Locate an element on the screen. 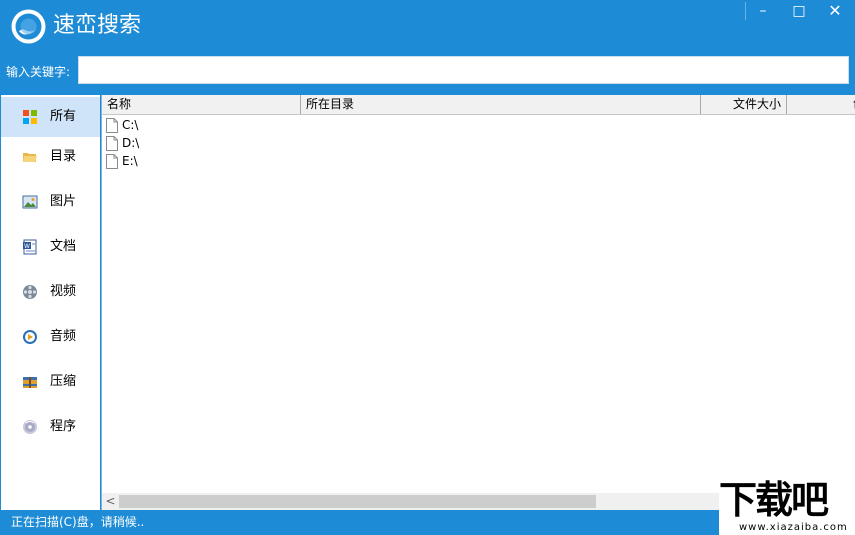  sidebar-item-archives: 压缩 is located at coordinates (50, 382).